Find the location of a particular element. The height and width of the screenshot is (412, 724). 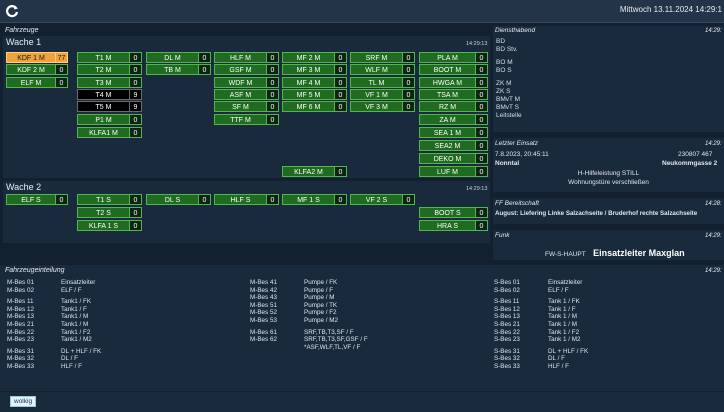

vehicle-tile: KDF 1 M 77 is located at coordinates (37, 57).